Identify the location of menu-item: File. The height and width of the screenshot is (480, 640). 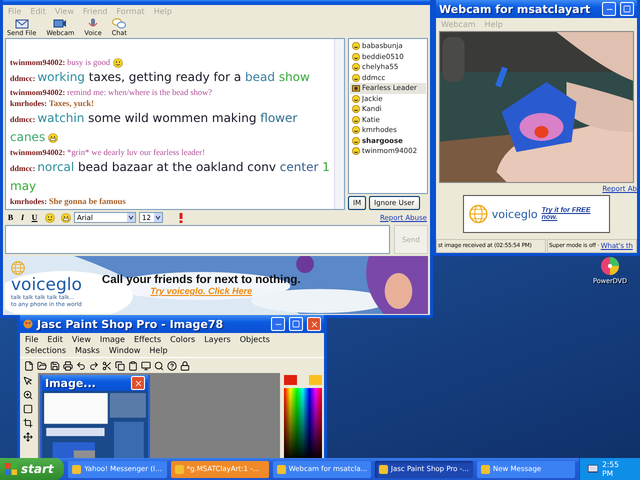
(31, 339).